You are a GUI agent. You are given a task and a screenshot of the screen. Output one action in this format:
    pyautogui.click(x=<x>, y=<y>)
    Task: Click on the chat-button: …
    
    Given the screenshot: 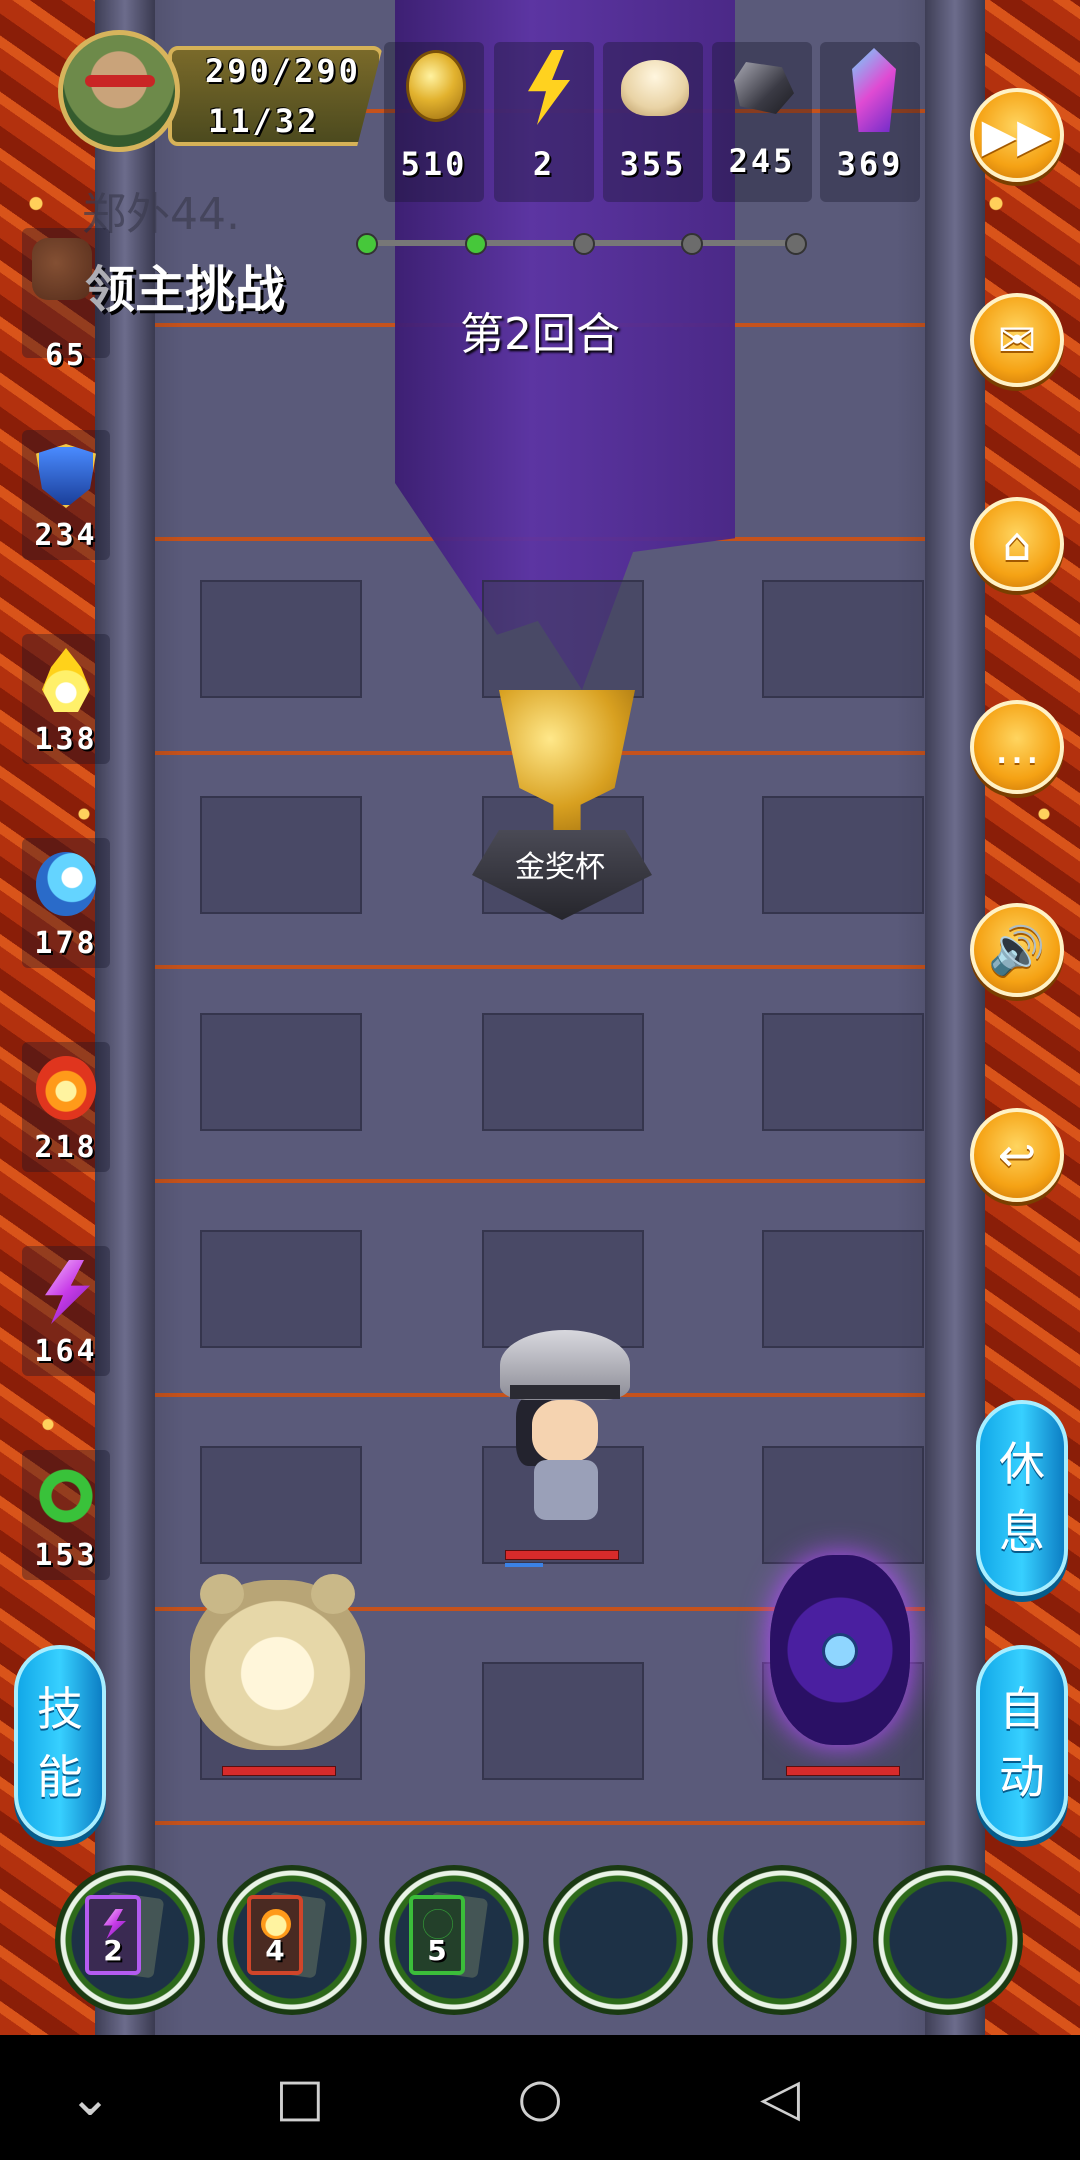 What is the action you would take?
    pyautogui.click(x=1017, y=747)
    